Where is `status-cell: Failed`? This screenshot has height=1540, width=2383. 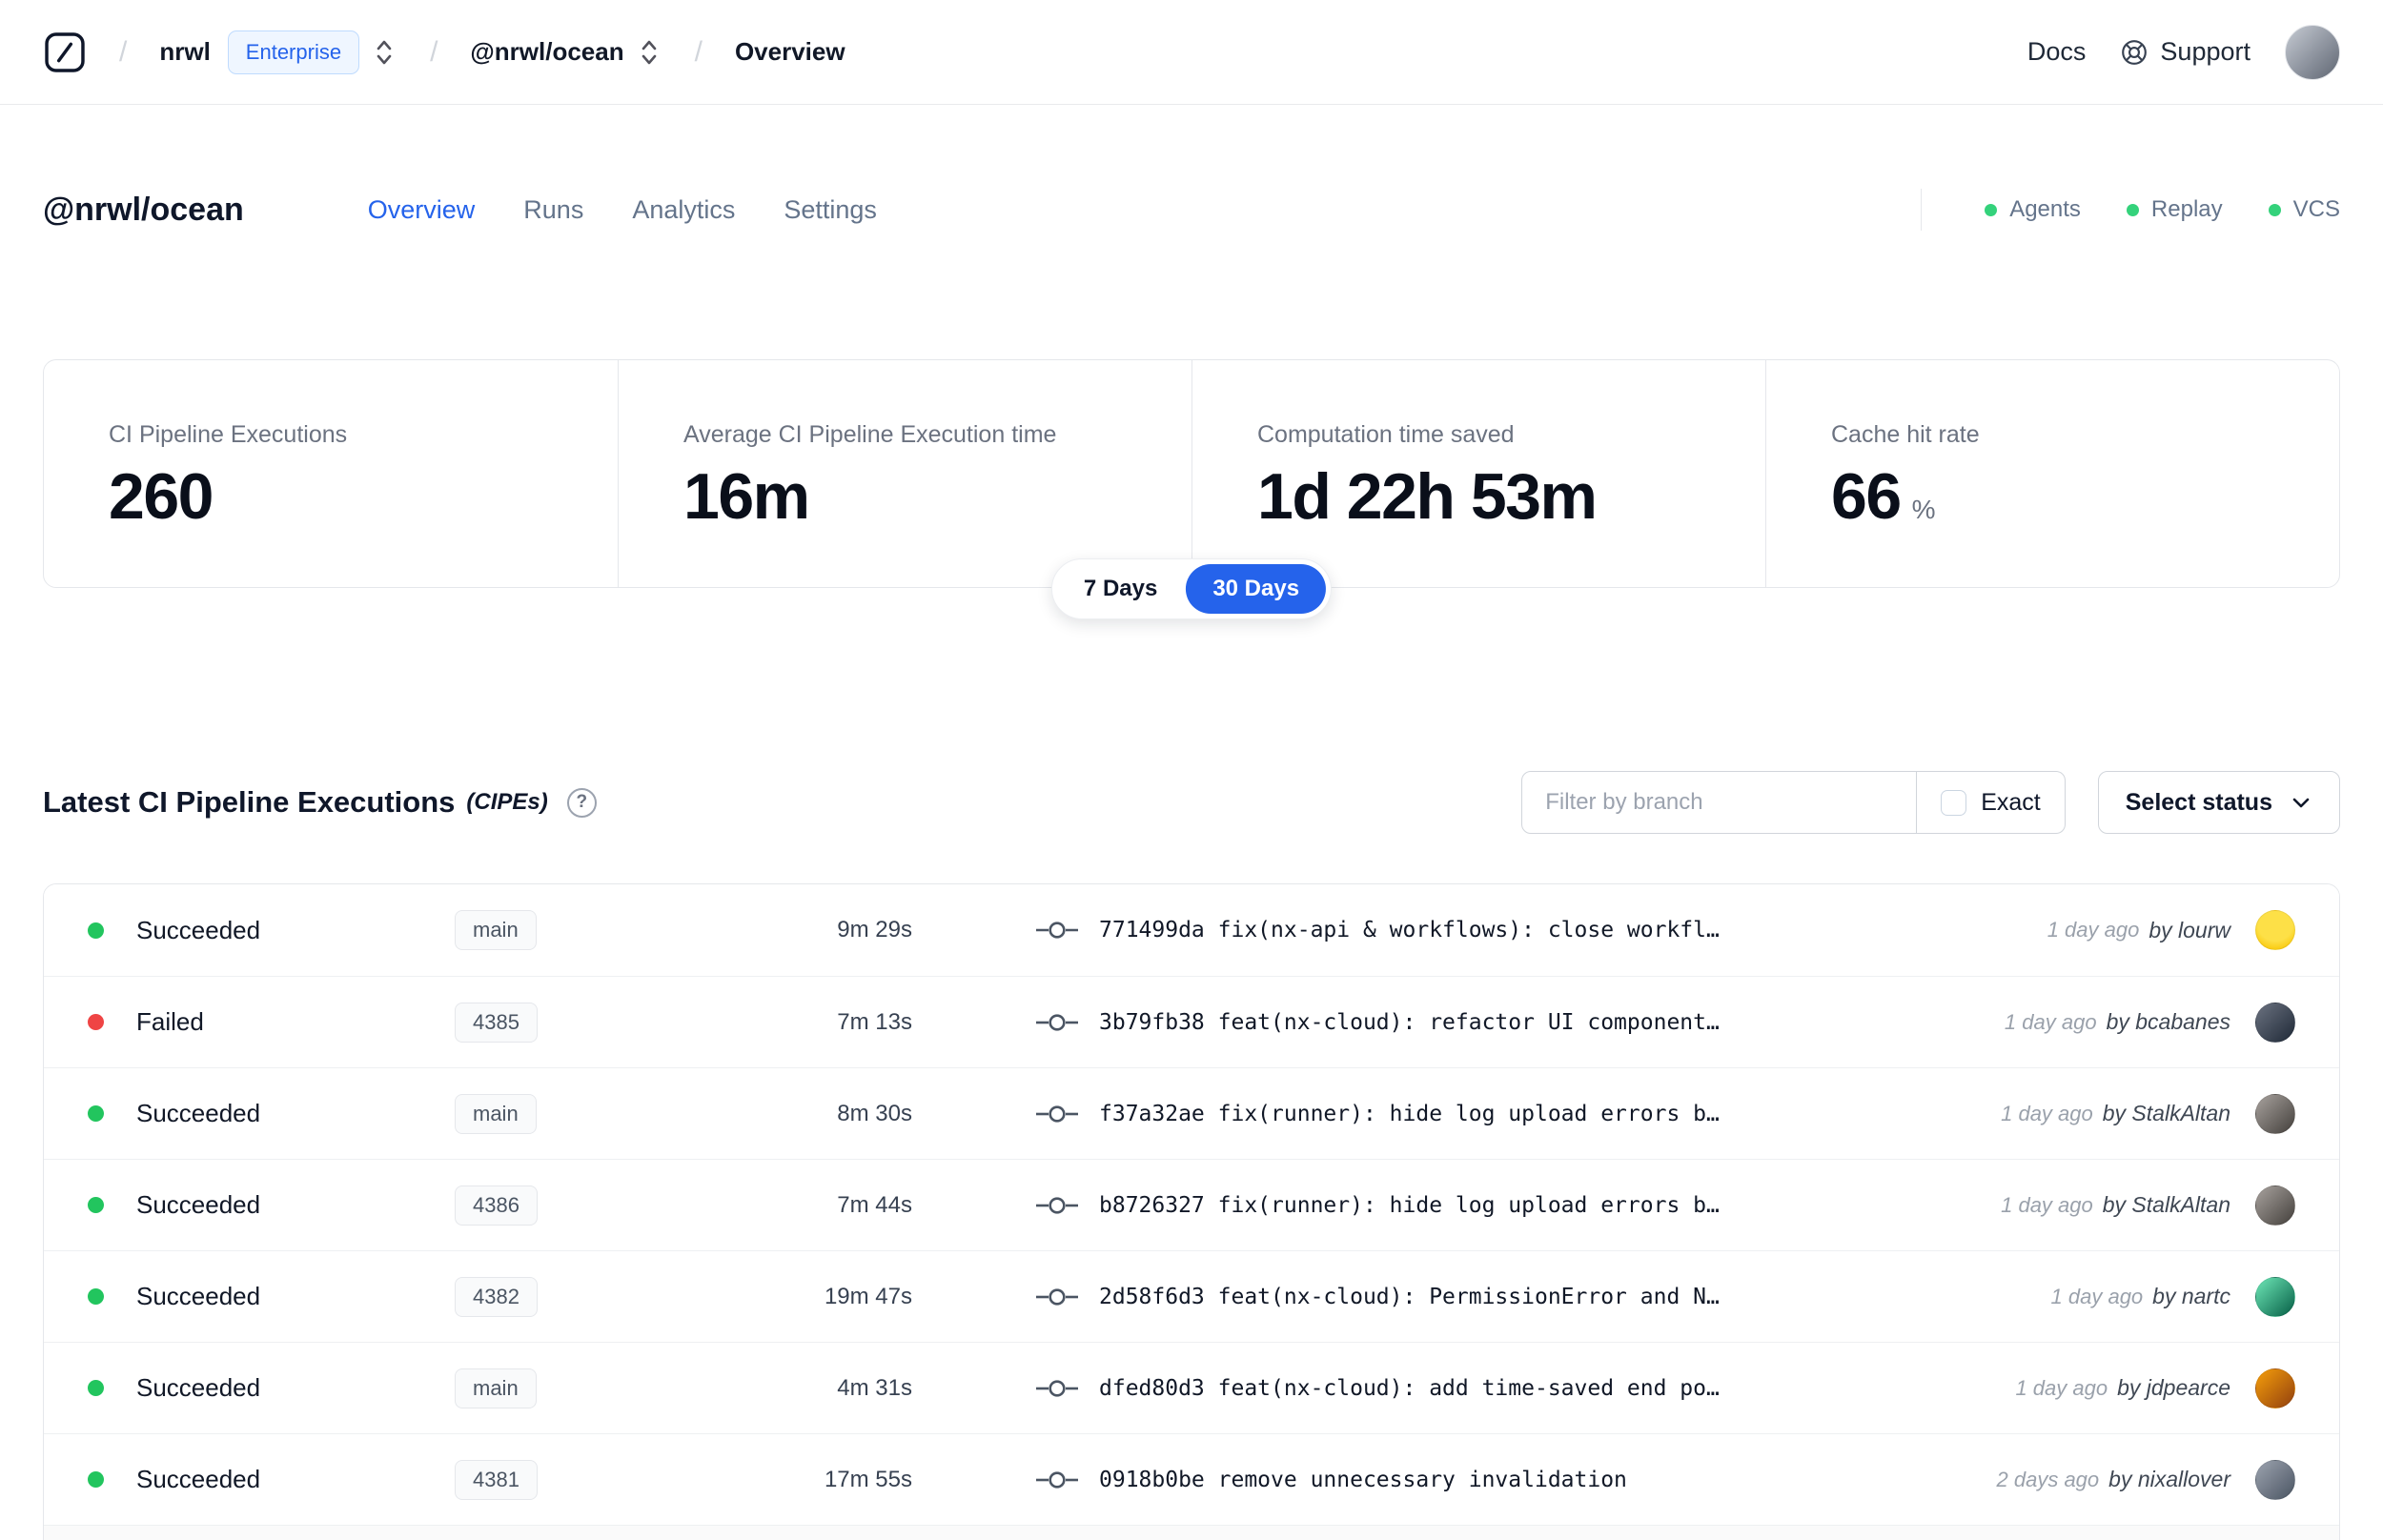 status-cell: Failed is located at coordinates (272, 1022).